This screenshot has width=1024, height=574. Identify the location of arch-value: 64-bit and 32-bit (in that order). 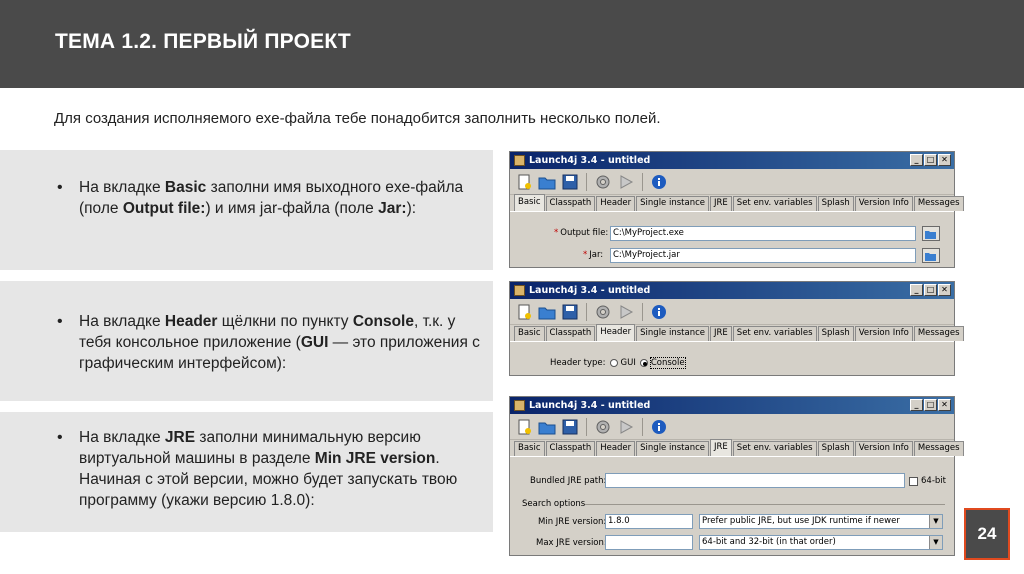
(769, 542).